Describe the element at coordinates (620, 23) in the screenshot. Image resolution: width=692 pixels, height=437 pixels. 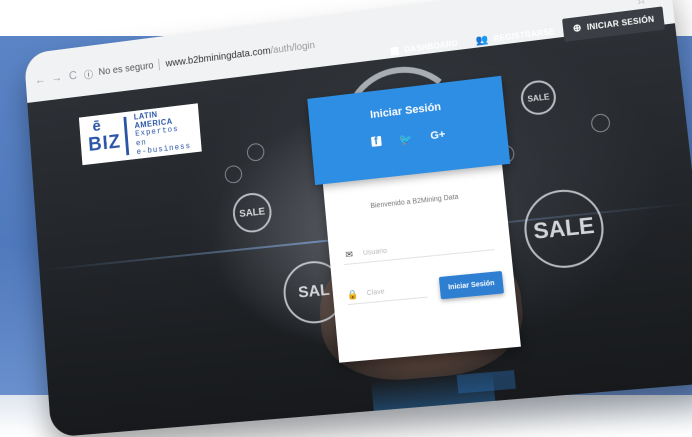
I see `nav-login-label: INICIAR SESIÓN` at that location.